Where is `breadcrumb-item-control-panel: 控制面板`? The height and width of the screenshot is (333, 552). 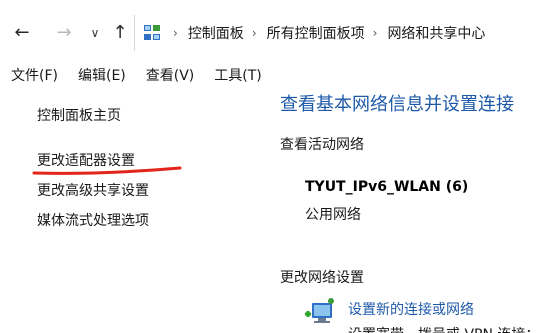
breadcrumb-item-control-panel: 控制面板 is located at coordinates (216, 33).